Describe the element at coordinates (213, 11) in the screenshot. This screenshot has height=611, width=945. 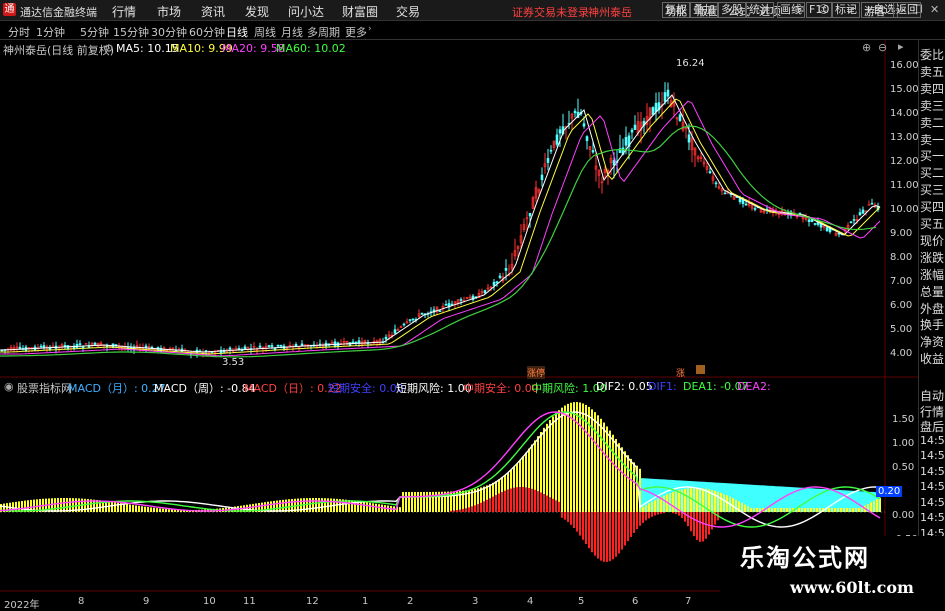
I see `menu-news: 资讯` at that location.